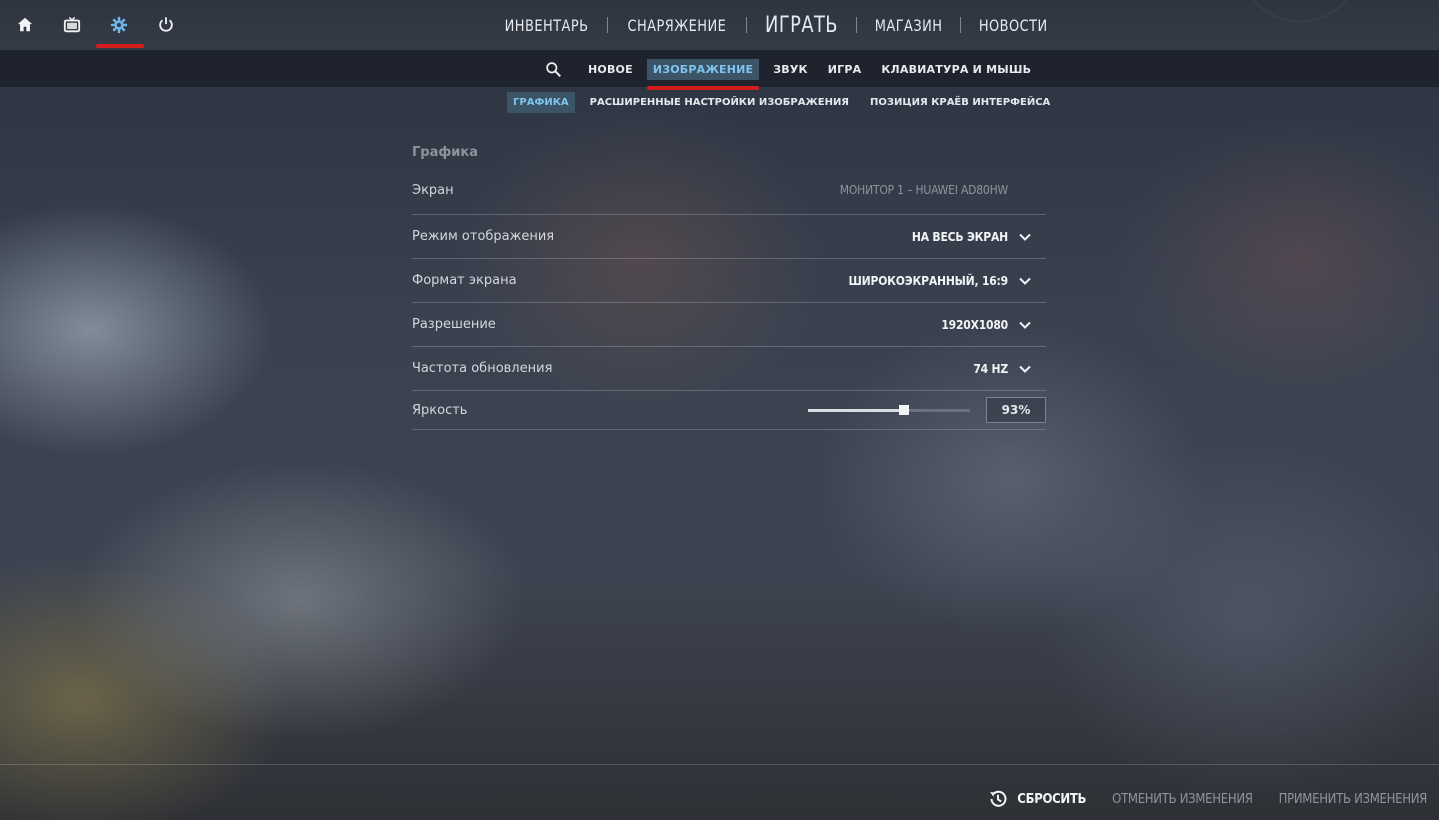  I want to click on setting-row-resolution: Разрешение 1920x1080, so click(729, 325).